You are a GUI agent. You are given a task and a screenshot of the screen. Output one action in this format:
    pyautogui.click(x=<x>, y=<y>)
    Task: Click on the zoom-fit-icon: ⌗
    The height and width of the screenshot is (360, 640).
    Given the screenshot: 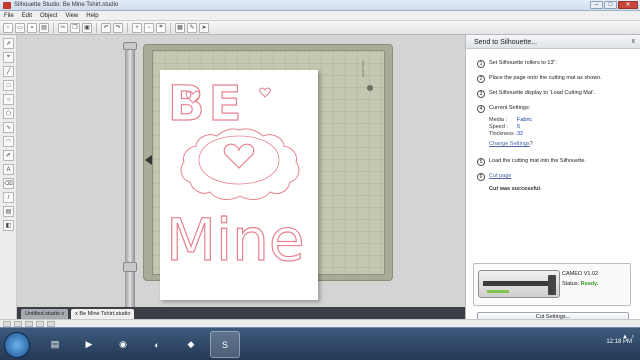 What is the action you would take?
    pyautogui.click(x=161, y=27)
    